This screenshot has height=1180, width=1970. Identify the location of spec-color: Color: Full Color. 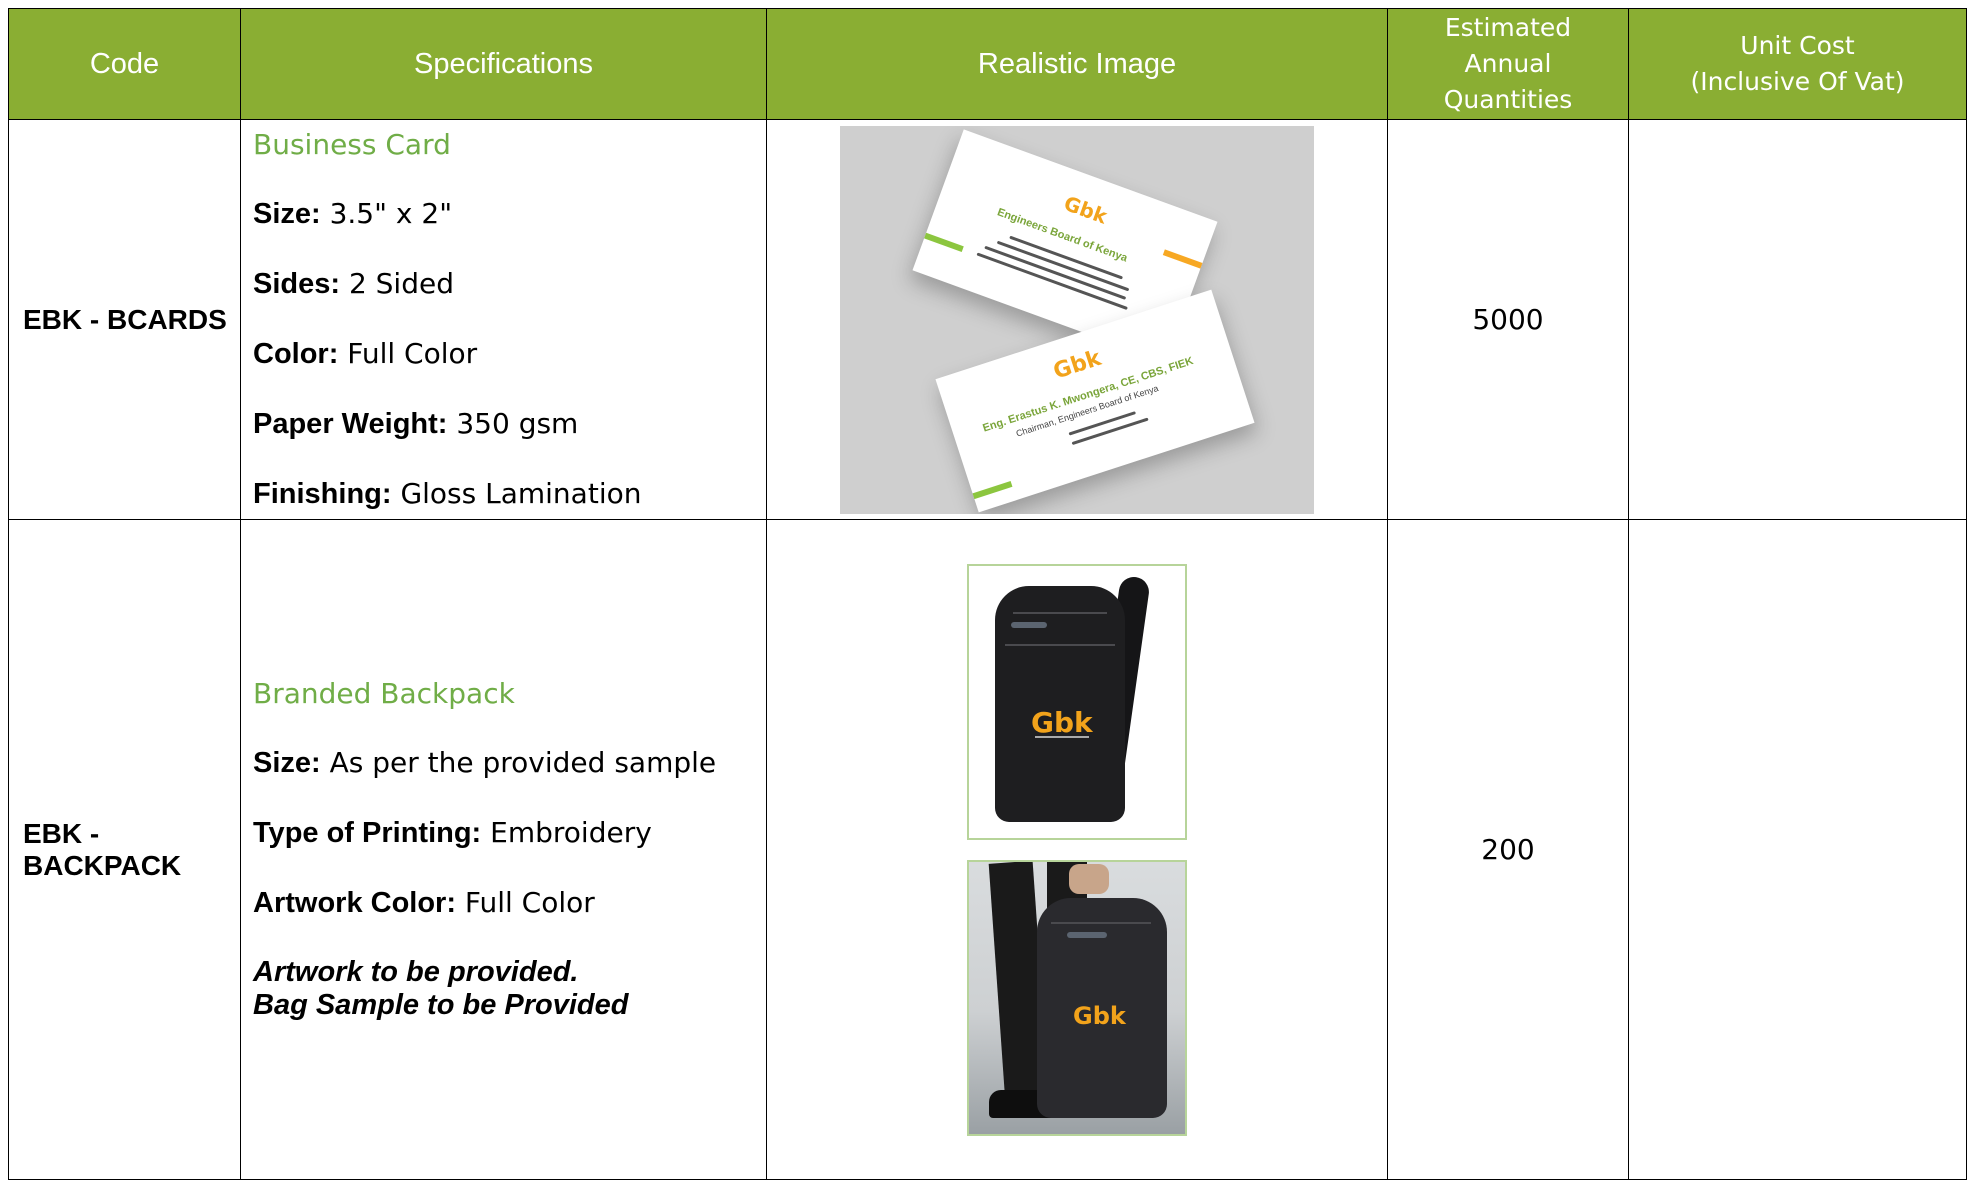
(365, 353).